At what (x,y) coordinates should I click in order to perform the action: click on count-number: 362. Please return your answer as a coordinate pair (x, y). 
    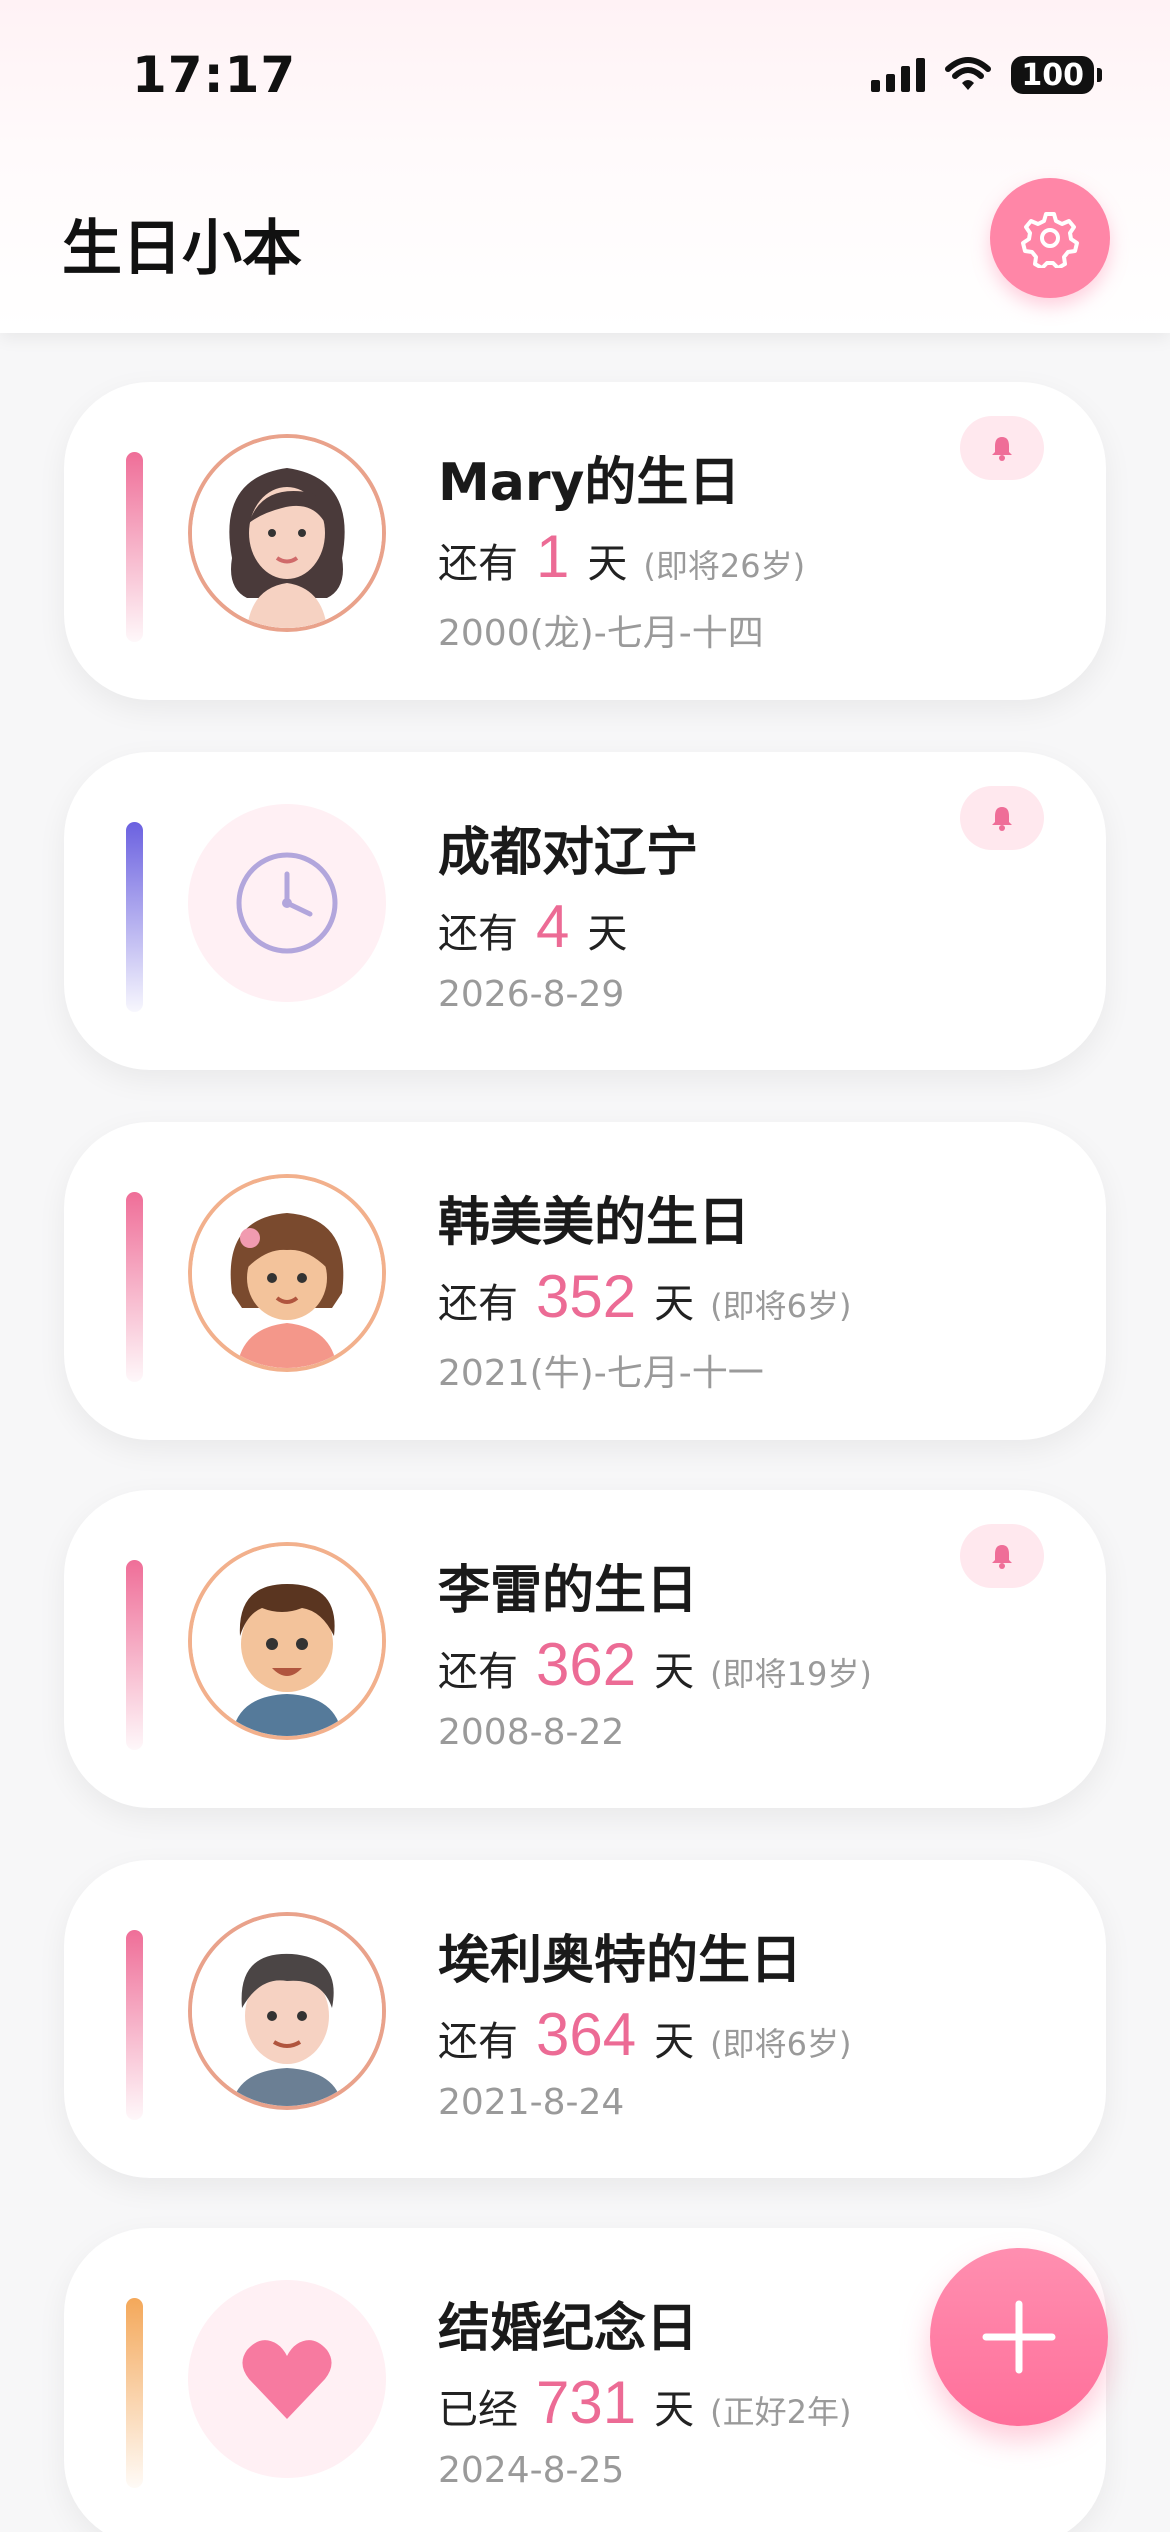
    Looking at the image, I should click on (586, 1664).